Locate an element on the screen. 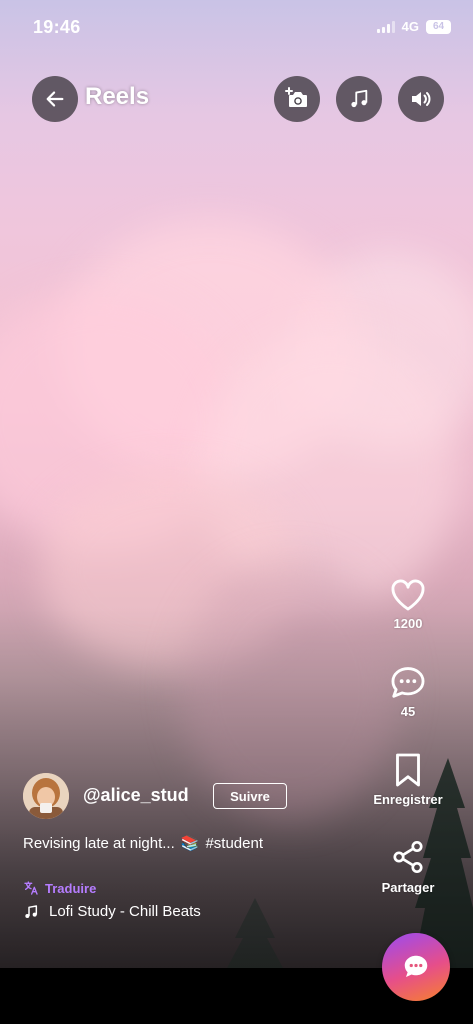 The width and height of the screenshot is (473, 1024). heart-icon is located at coordinates (408, 595).